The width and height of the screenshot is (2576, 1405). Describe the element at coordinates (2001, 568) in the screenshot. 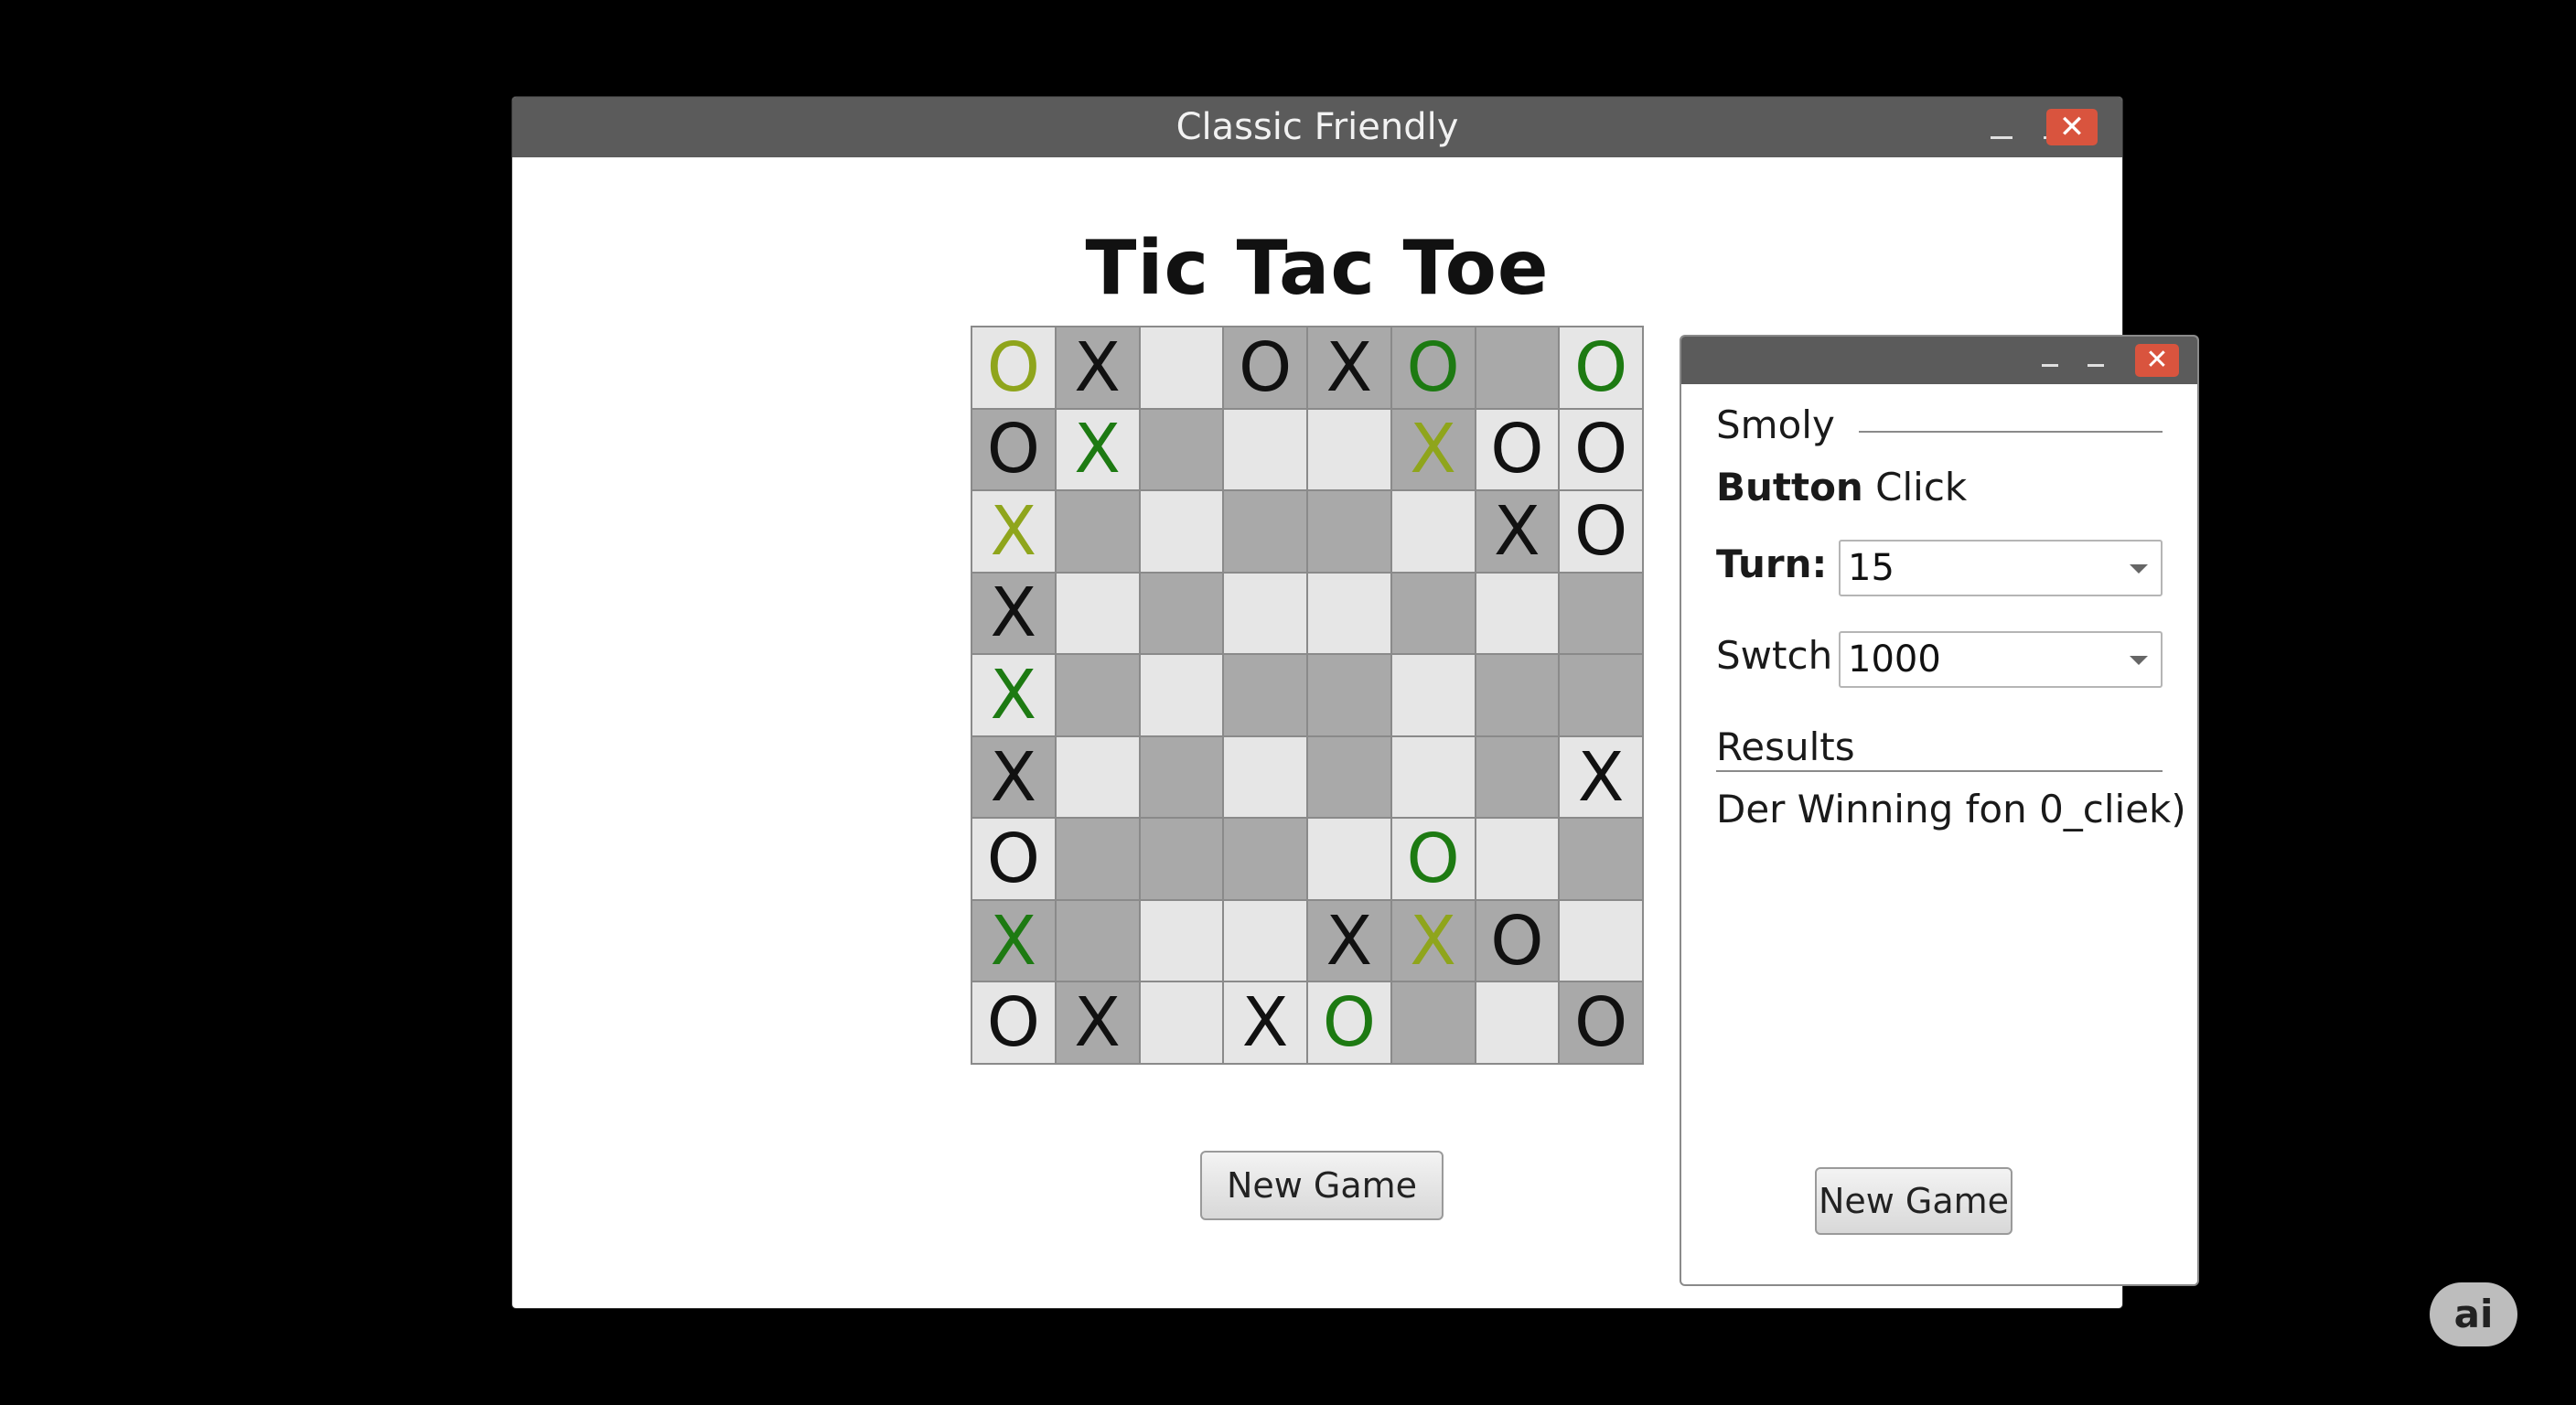

I see `turn-select: 15` at that location.